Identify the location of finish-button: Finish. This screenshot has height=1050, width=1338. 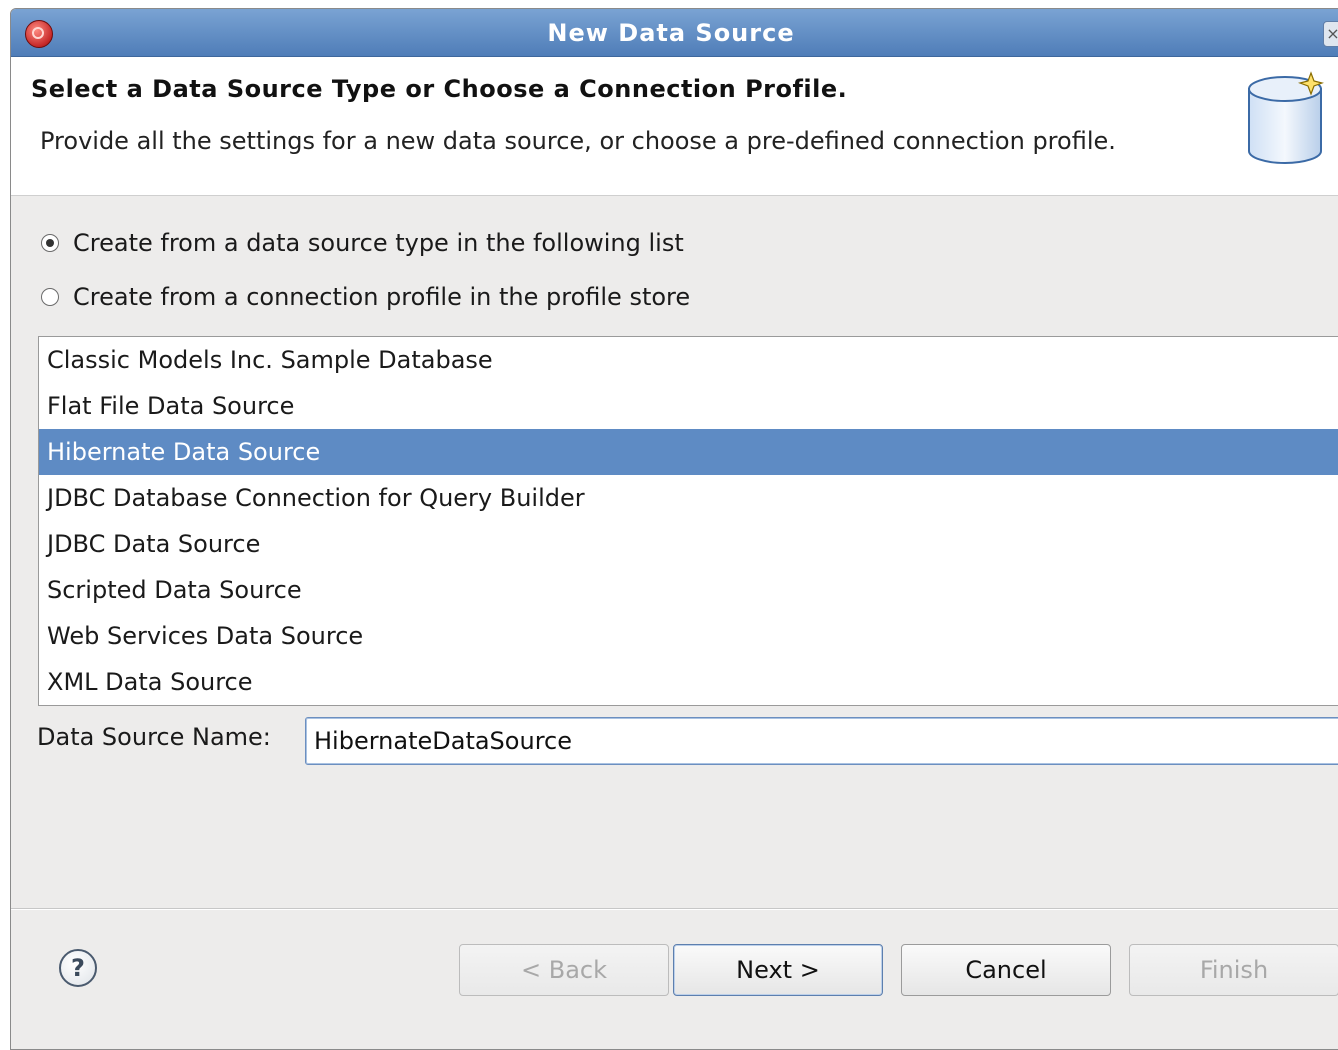
(1233, 970).